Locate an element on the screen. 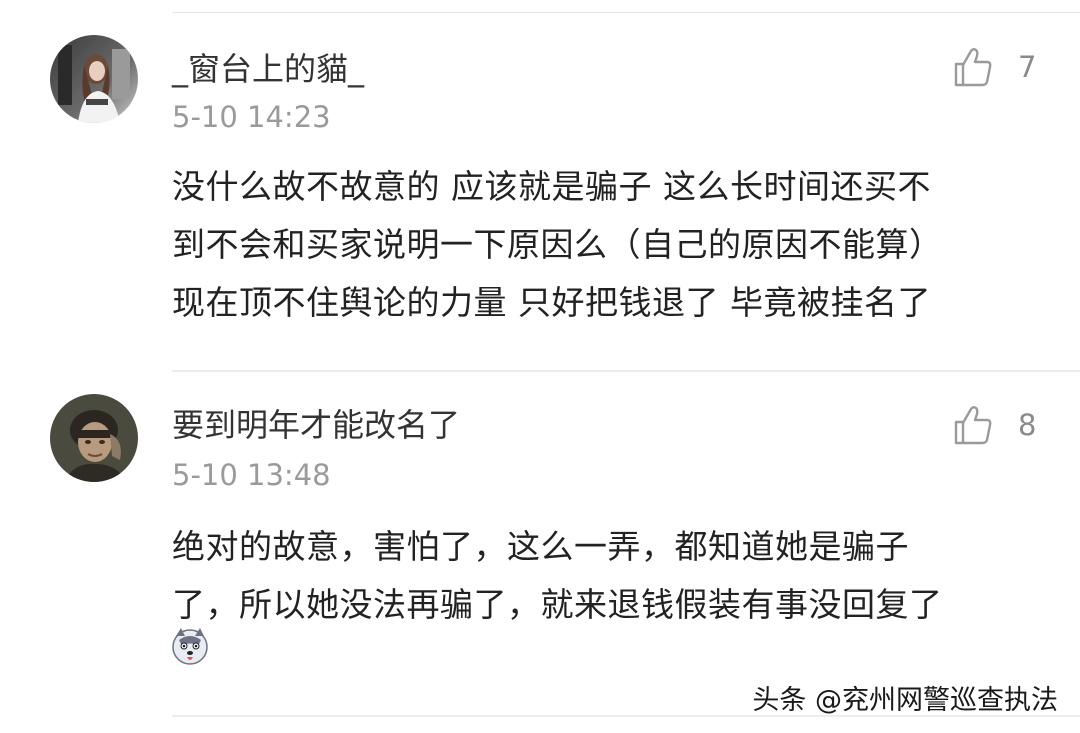  like-button: 8 is located at coordinates (1000, 425).